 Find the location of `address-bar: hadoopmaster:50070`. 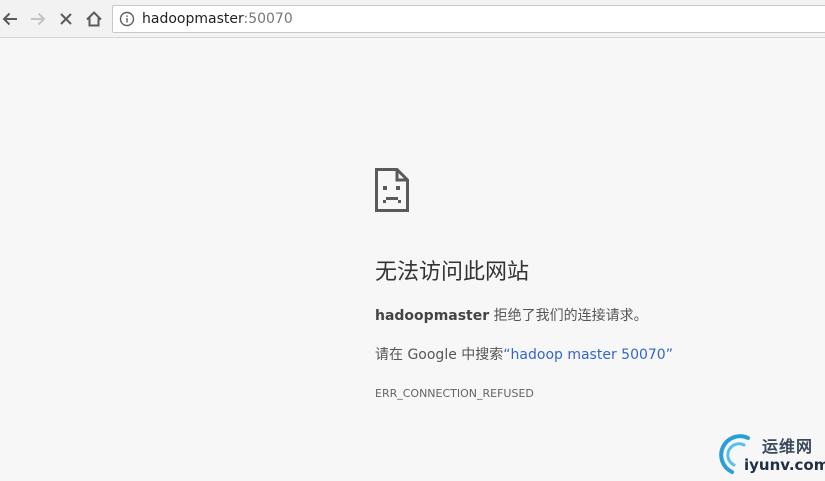

address-bar: hadoopmaster:50070 is located at coordinates (468, 19).